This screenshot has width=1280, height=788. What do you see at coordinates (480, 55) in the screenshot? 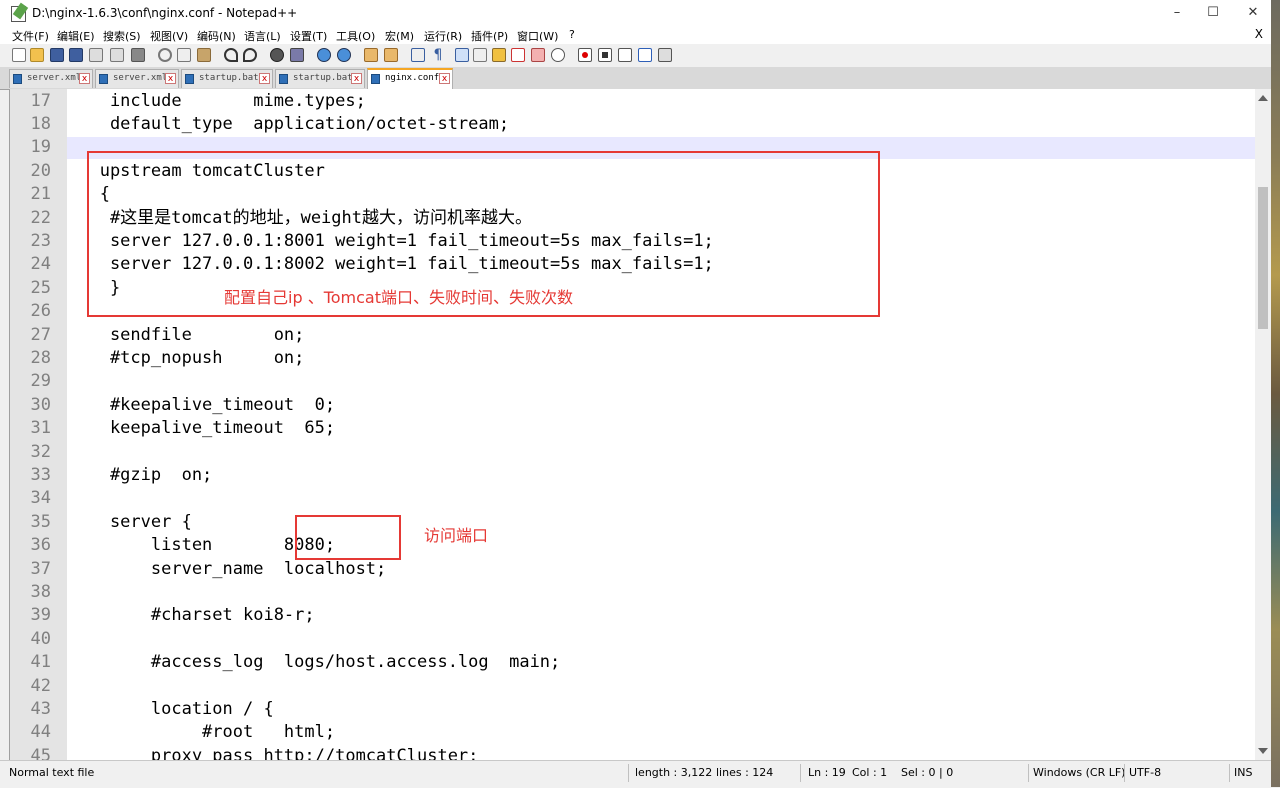
I see `doc-map-icon` at bounding box center [480, 55].